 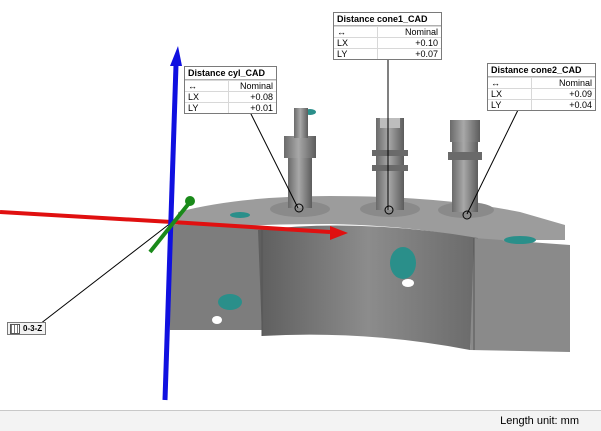 I want to click on coordinate-system-tag: 0-3-Z, so click(x=27, y=328).